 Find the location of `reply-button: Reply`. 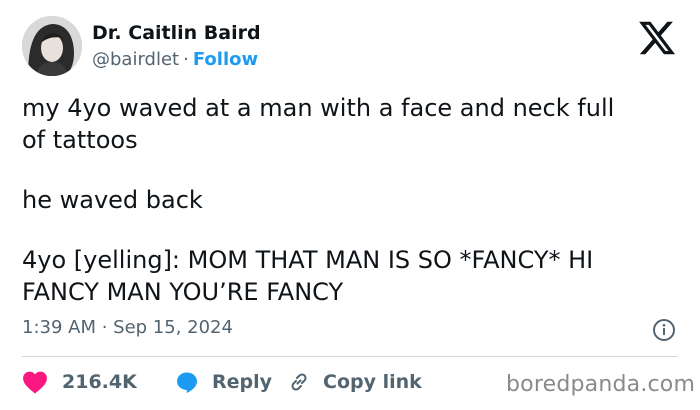

reply-button: Reply is located at coordinates (223, 382).